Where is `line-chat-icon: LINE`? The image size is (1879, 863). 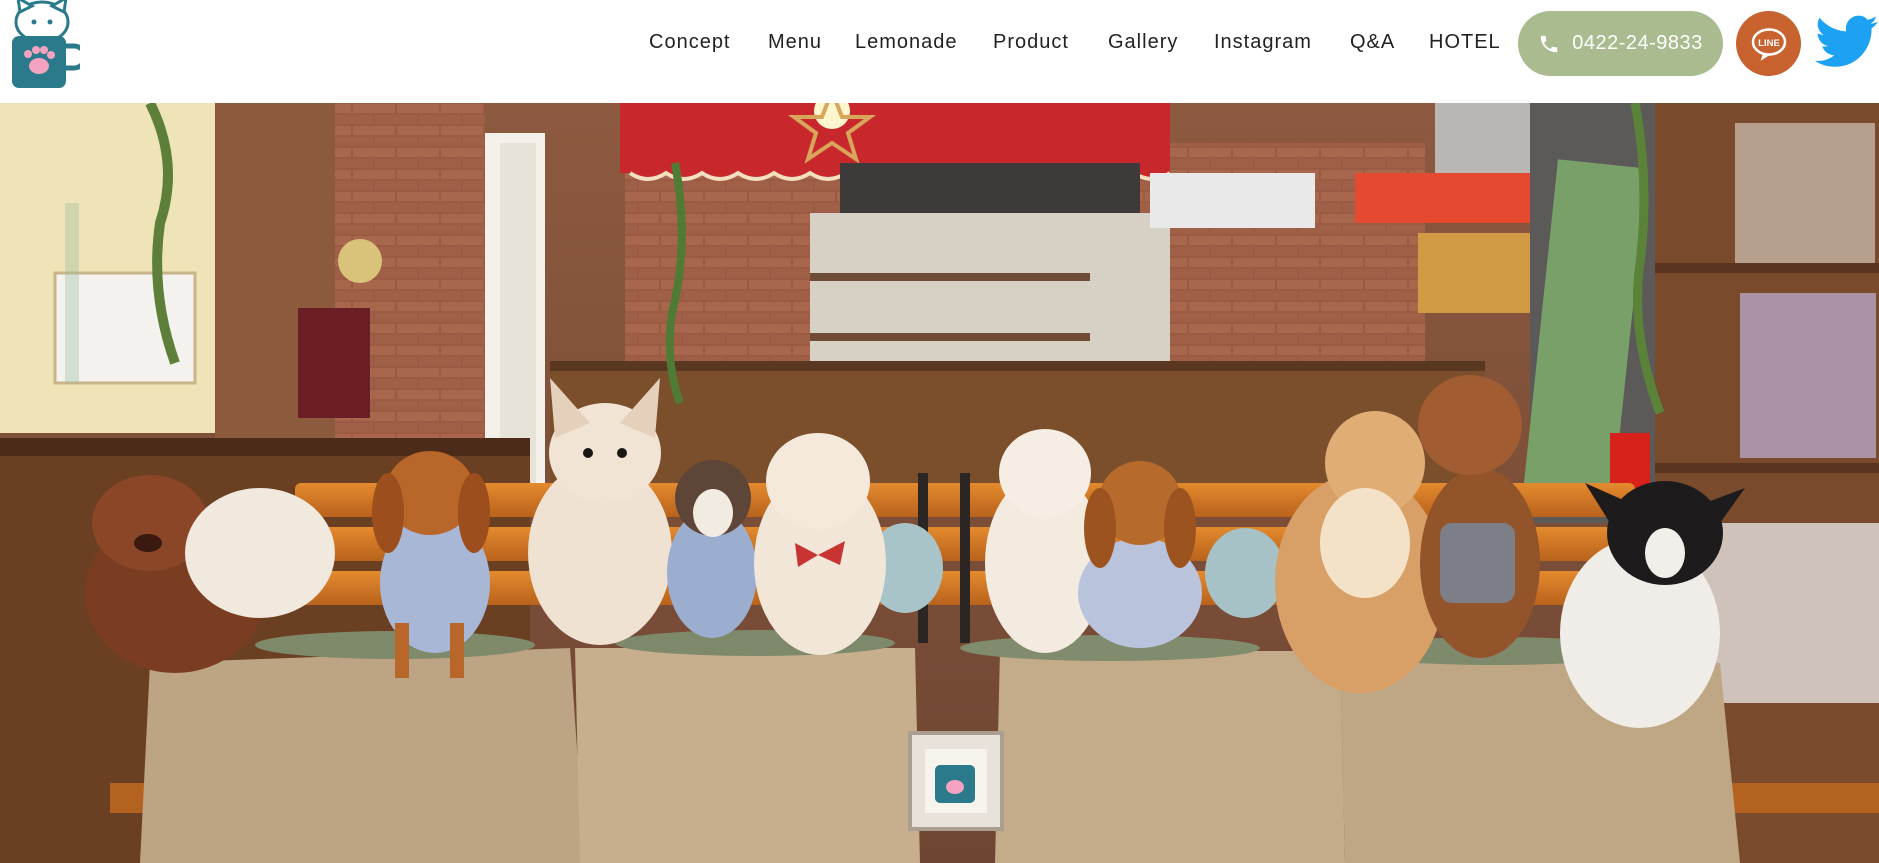
line-chat-icon: LINE is located at coordinates (1768, 44).